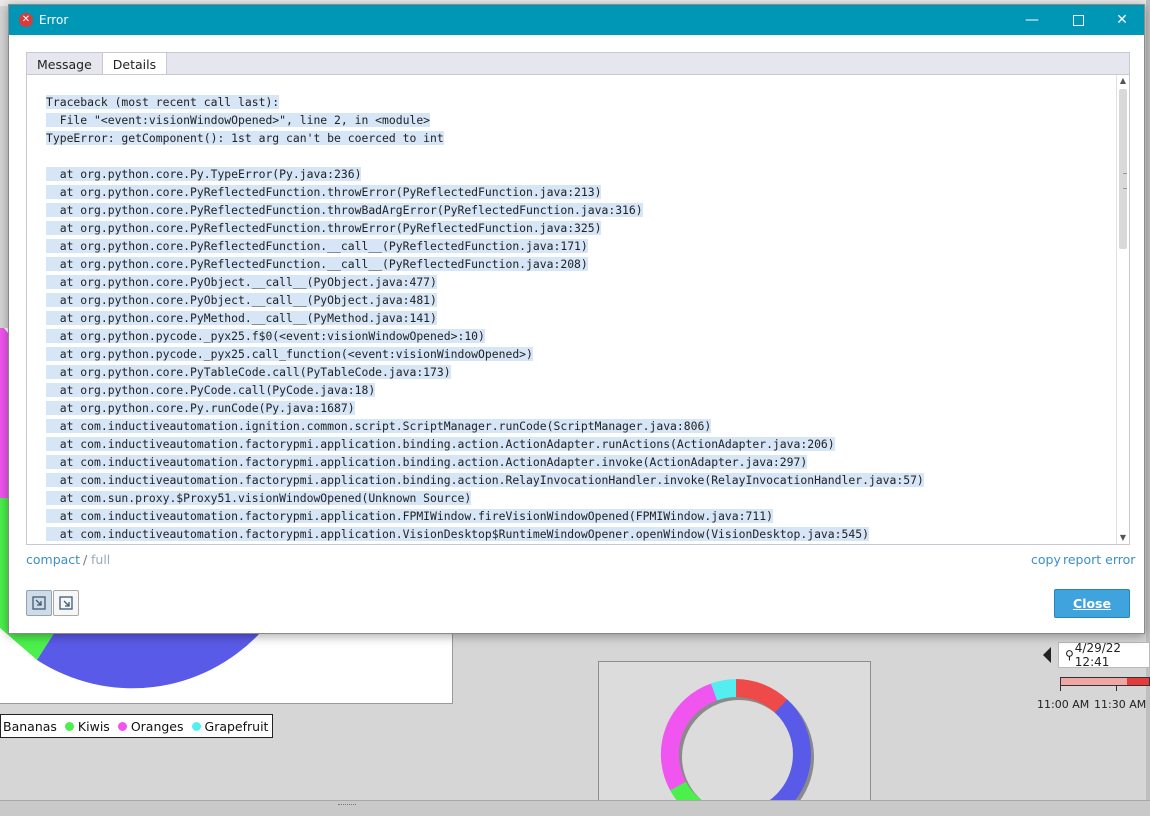 This screenshot has width=1150, height=816. What do you see at coordinates (53, 559) in the screenshot?
I see `compact-link: compact` at bounding box center [53, 559].